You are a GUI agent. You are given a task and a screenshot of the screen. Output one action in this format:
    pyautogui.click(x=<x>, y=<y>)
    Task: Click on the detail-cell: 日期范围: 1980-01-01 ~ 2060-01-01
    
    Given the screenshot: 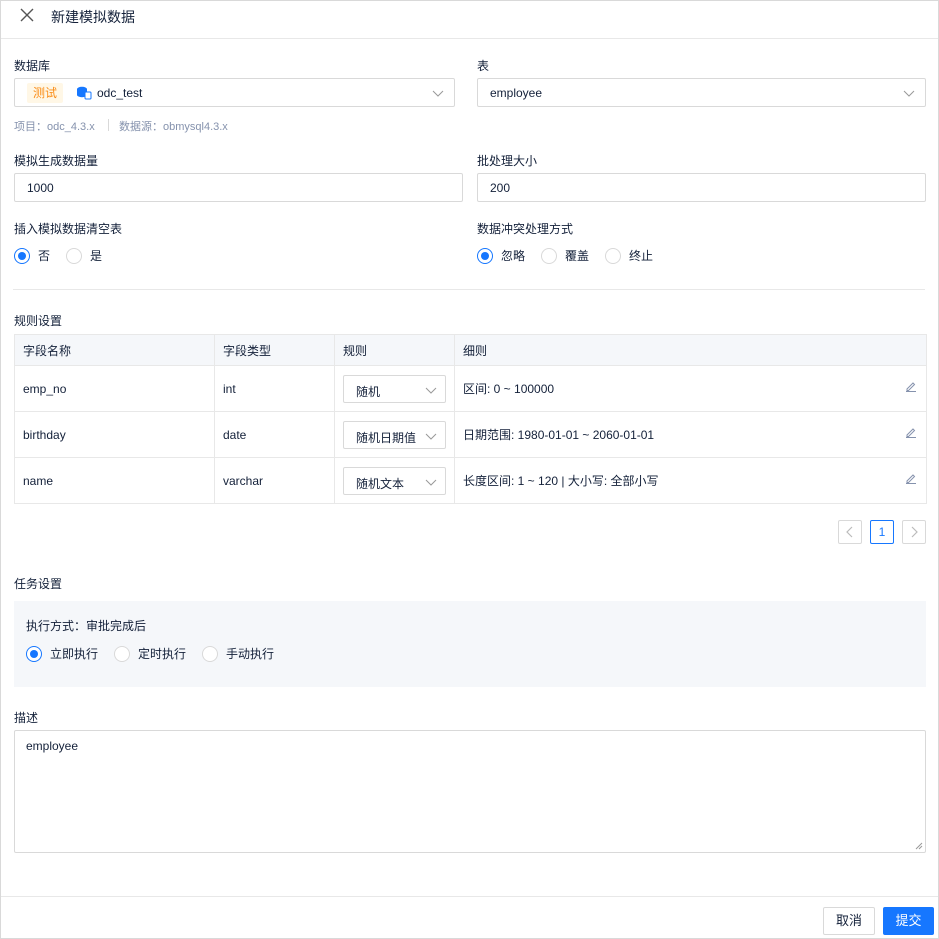 What is the action you would take?
    pyautogui.click(x=690, y=434)
    